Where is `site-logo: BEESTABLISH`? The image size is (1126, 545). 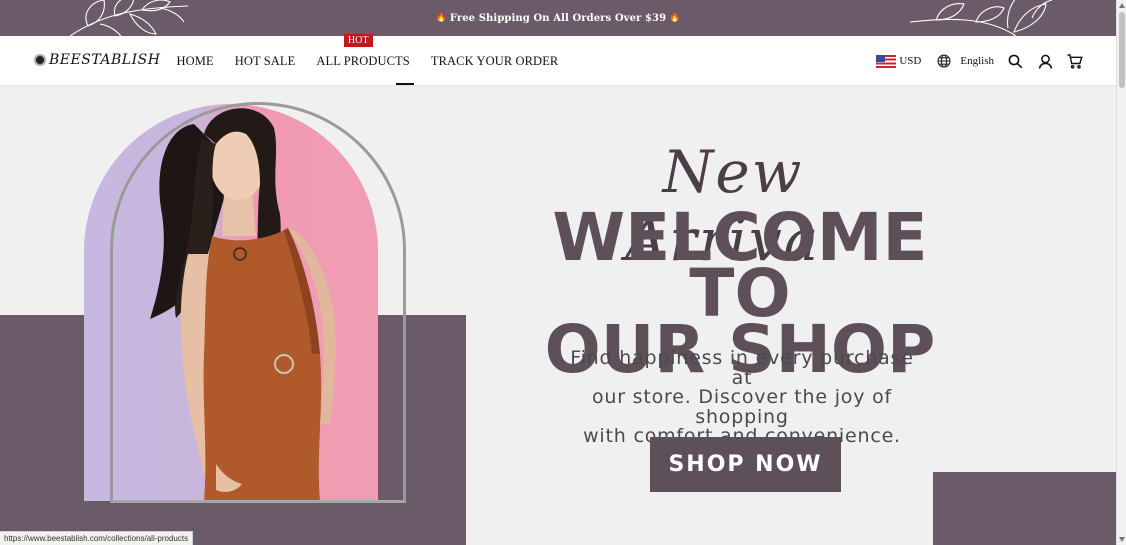 site-logo: BEESTABLISH is located at coordinates (97, 60).